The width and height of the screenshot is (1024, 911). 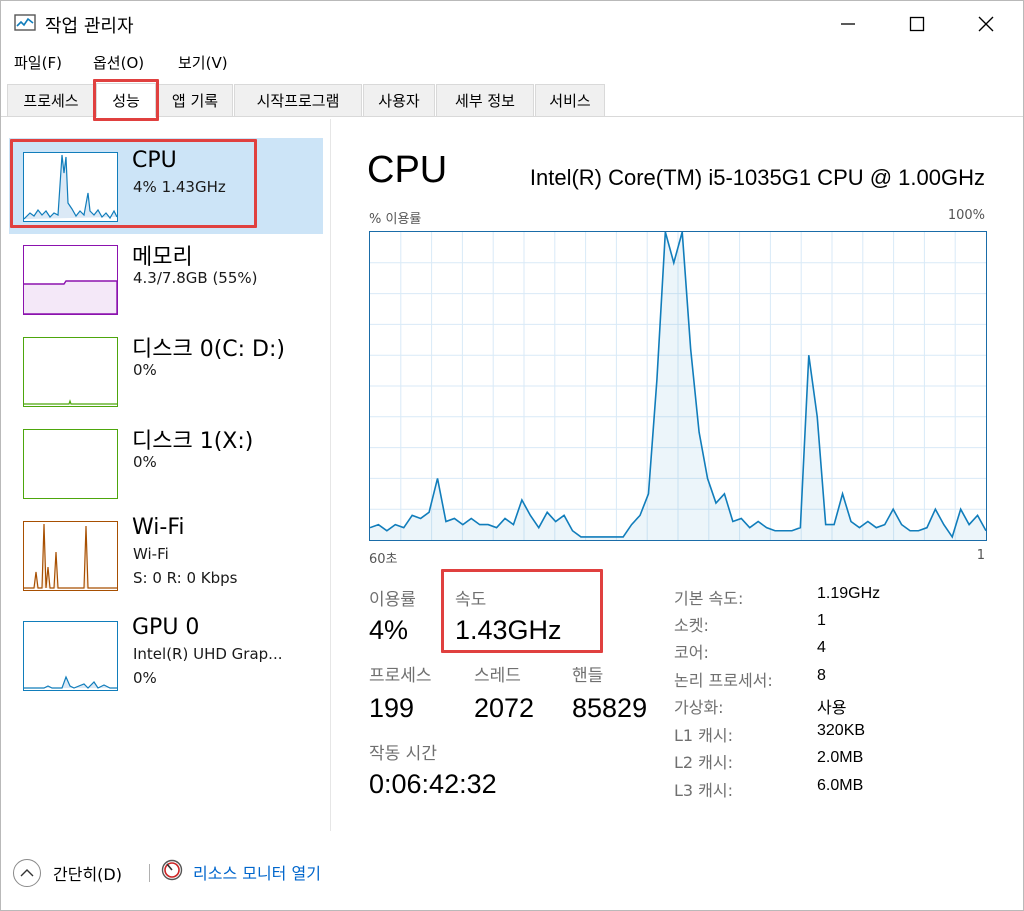 I want to click on spec-value: 1, so click(x=821, y=620).